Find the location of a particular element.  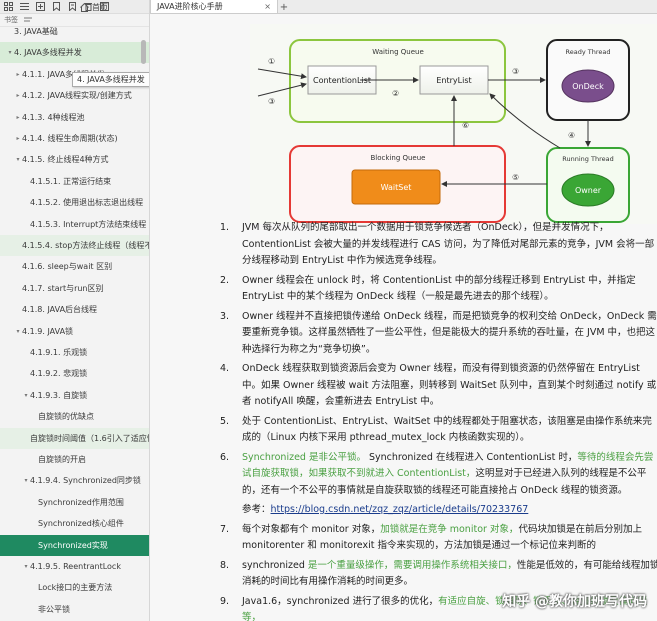

bookmark-icon is located at coordinates (56, 6).